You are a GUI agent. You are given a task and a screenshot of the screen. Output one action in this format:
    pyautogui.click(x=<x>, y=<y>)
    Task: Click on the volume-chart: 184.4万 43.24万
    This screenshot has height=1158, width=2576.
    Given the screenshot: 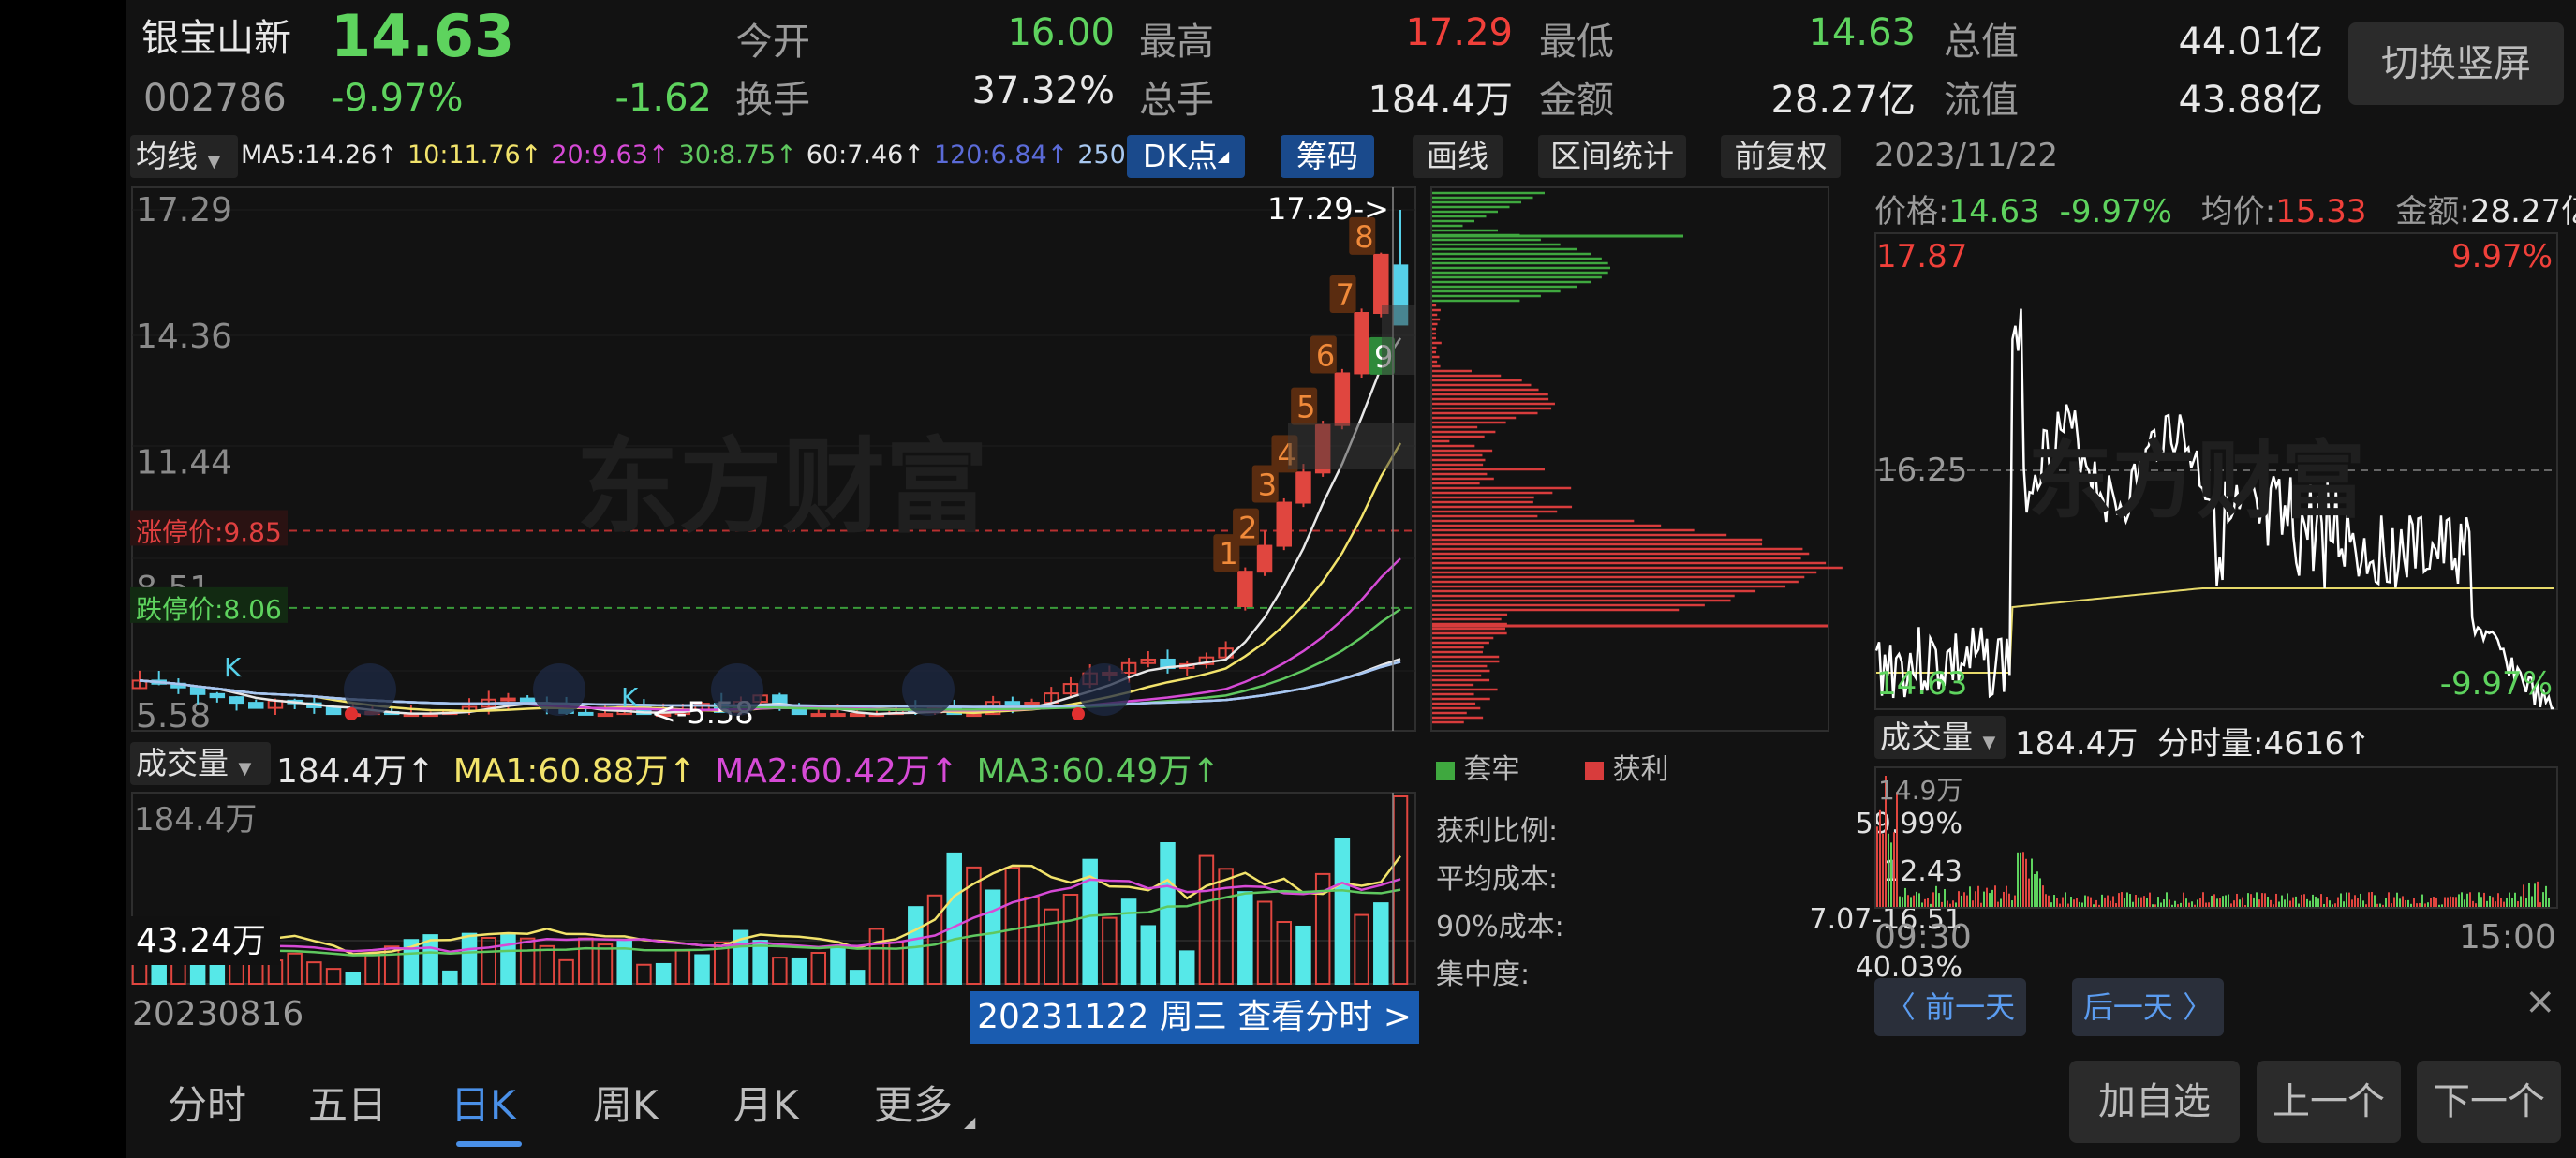 What is the action you would take?
    pyautogui.click(x=772, y=889)
    